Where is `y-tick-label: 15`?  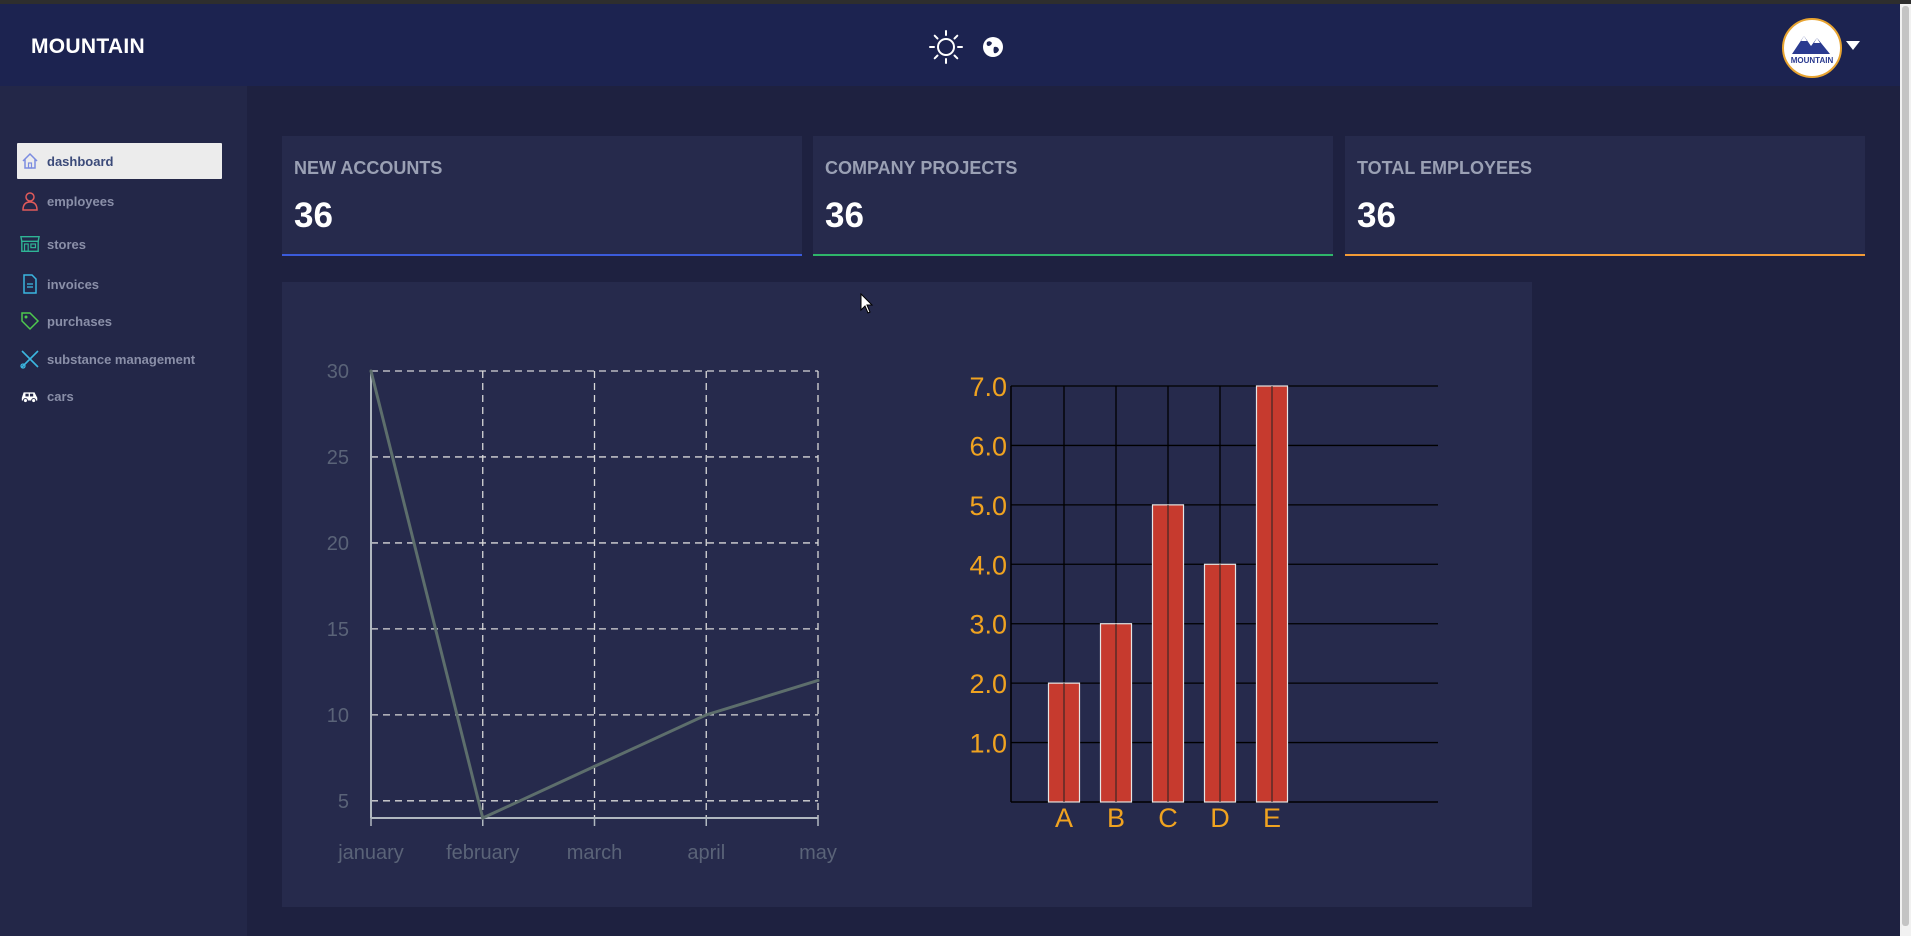
y-tick-label: 15 is located at coordinates (338, 630).